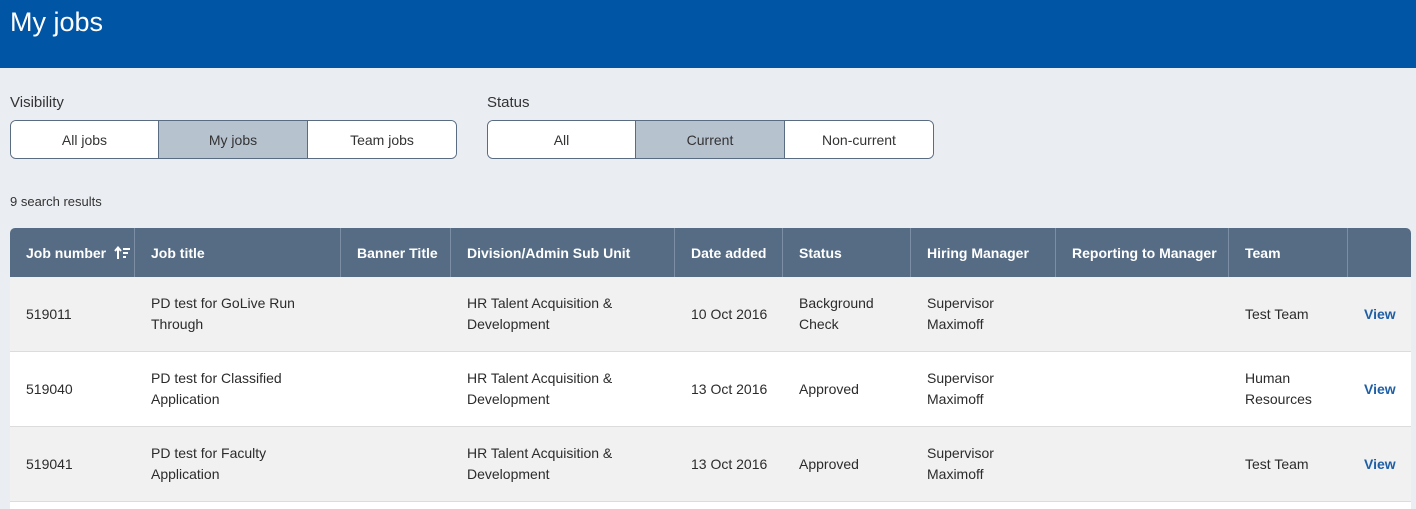 This screenshot has width=1416, height=509. Describe the element at coordinates (57, 22) in the screenshot. I see `page-title: My jobs` at that location.